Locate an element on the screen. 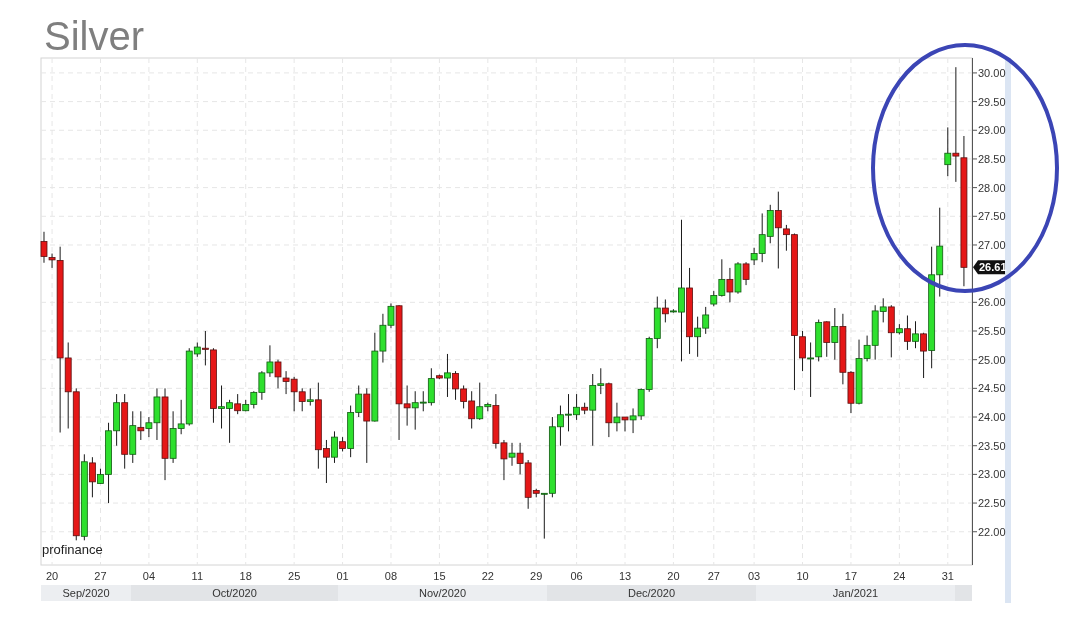 The image size is (1079, 628). axis-label: 29.00 is located at coordinates (992, 130).